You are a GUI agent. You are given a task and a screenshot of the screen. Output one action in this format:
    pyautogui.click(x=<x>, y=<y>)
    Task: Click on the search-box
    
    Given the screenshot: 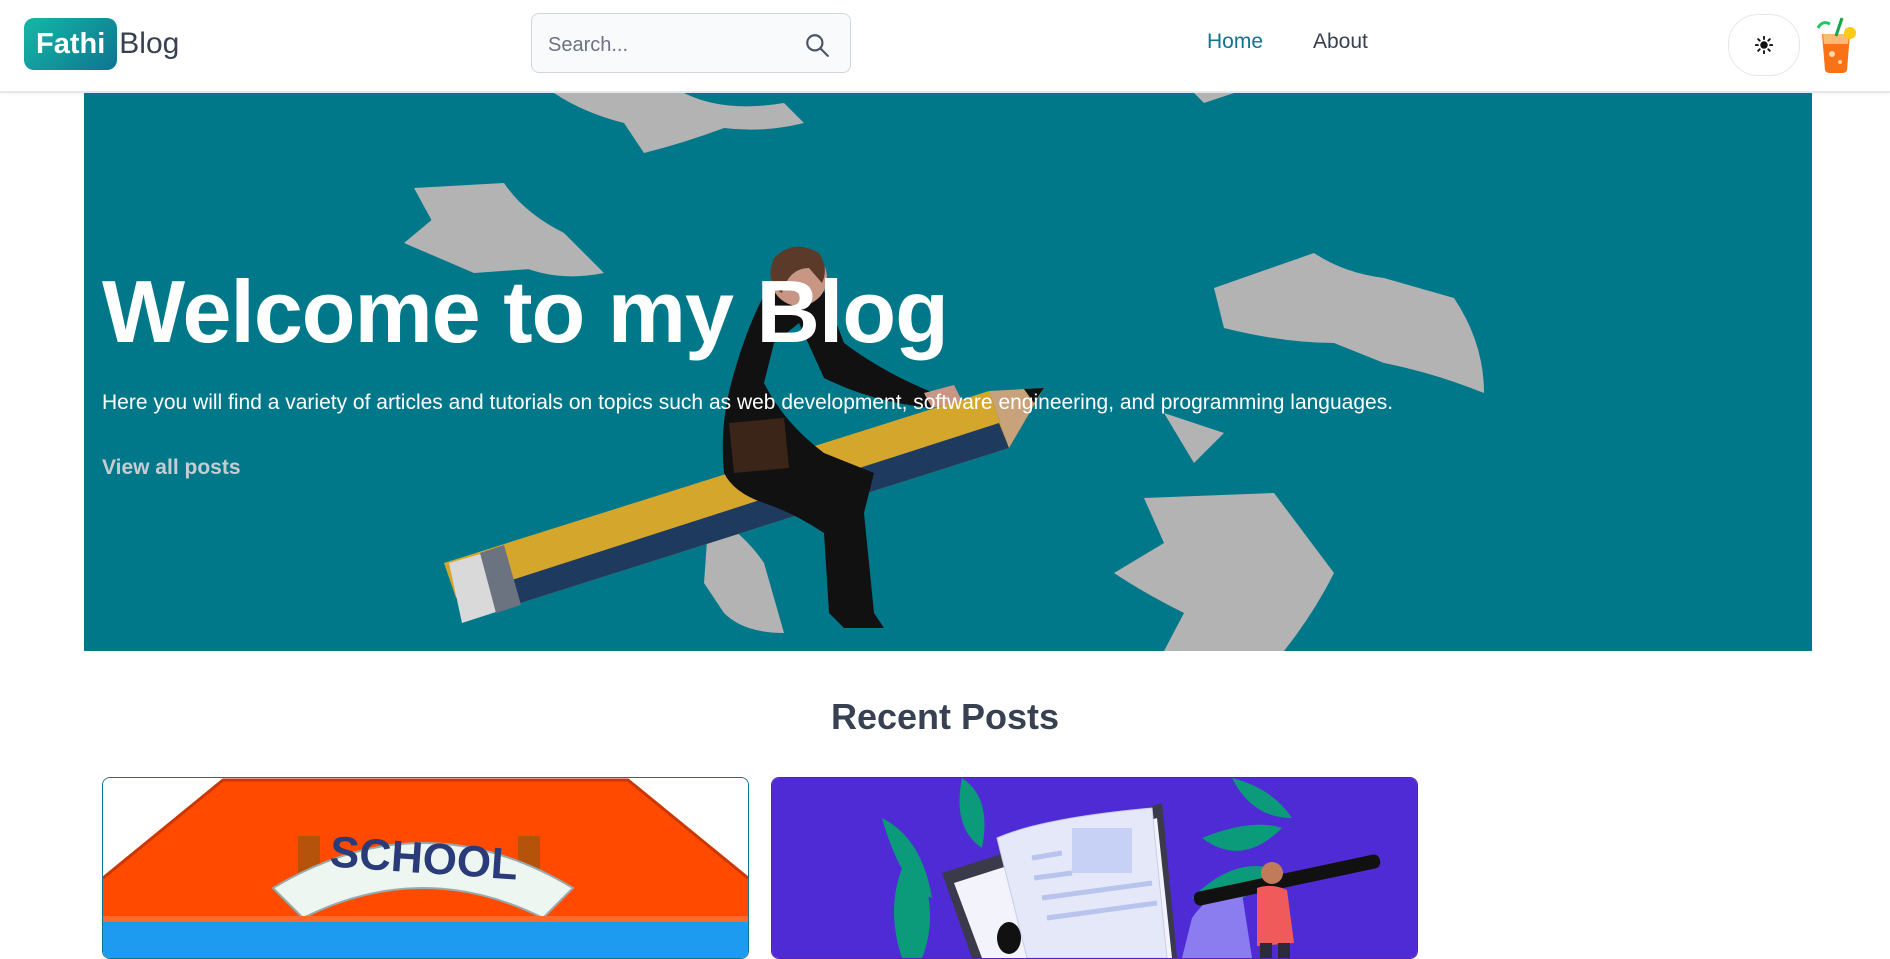 What is the action you would take?
    pyautogui.click(x=691, y=43)
    